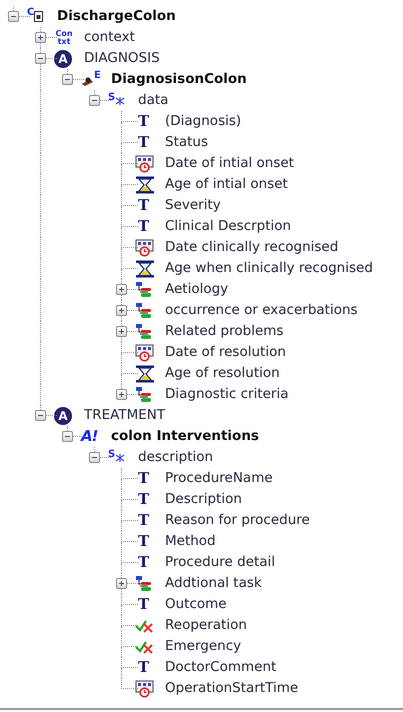 This screenshot has width=403, height=712. I want to click on tree-item-label: context, so click(109, 37).